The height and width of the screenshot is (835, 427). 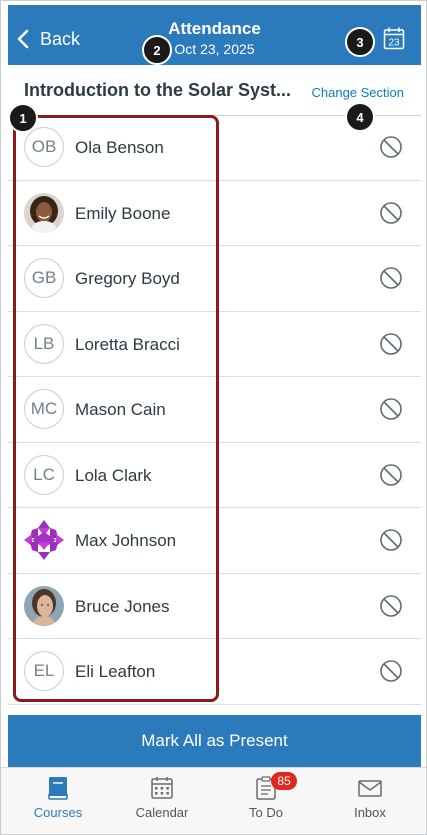 What do you see at coordinates (58, 801) in the screenshot?
I see `tab-courses: Courses` at bounding box center [58, 801].